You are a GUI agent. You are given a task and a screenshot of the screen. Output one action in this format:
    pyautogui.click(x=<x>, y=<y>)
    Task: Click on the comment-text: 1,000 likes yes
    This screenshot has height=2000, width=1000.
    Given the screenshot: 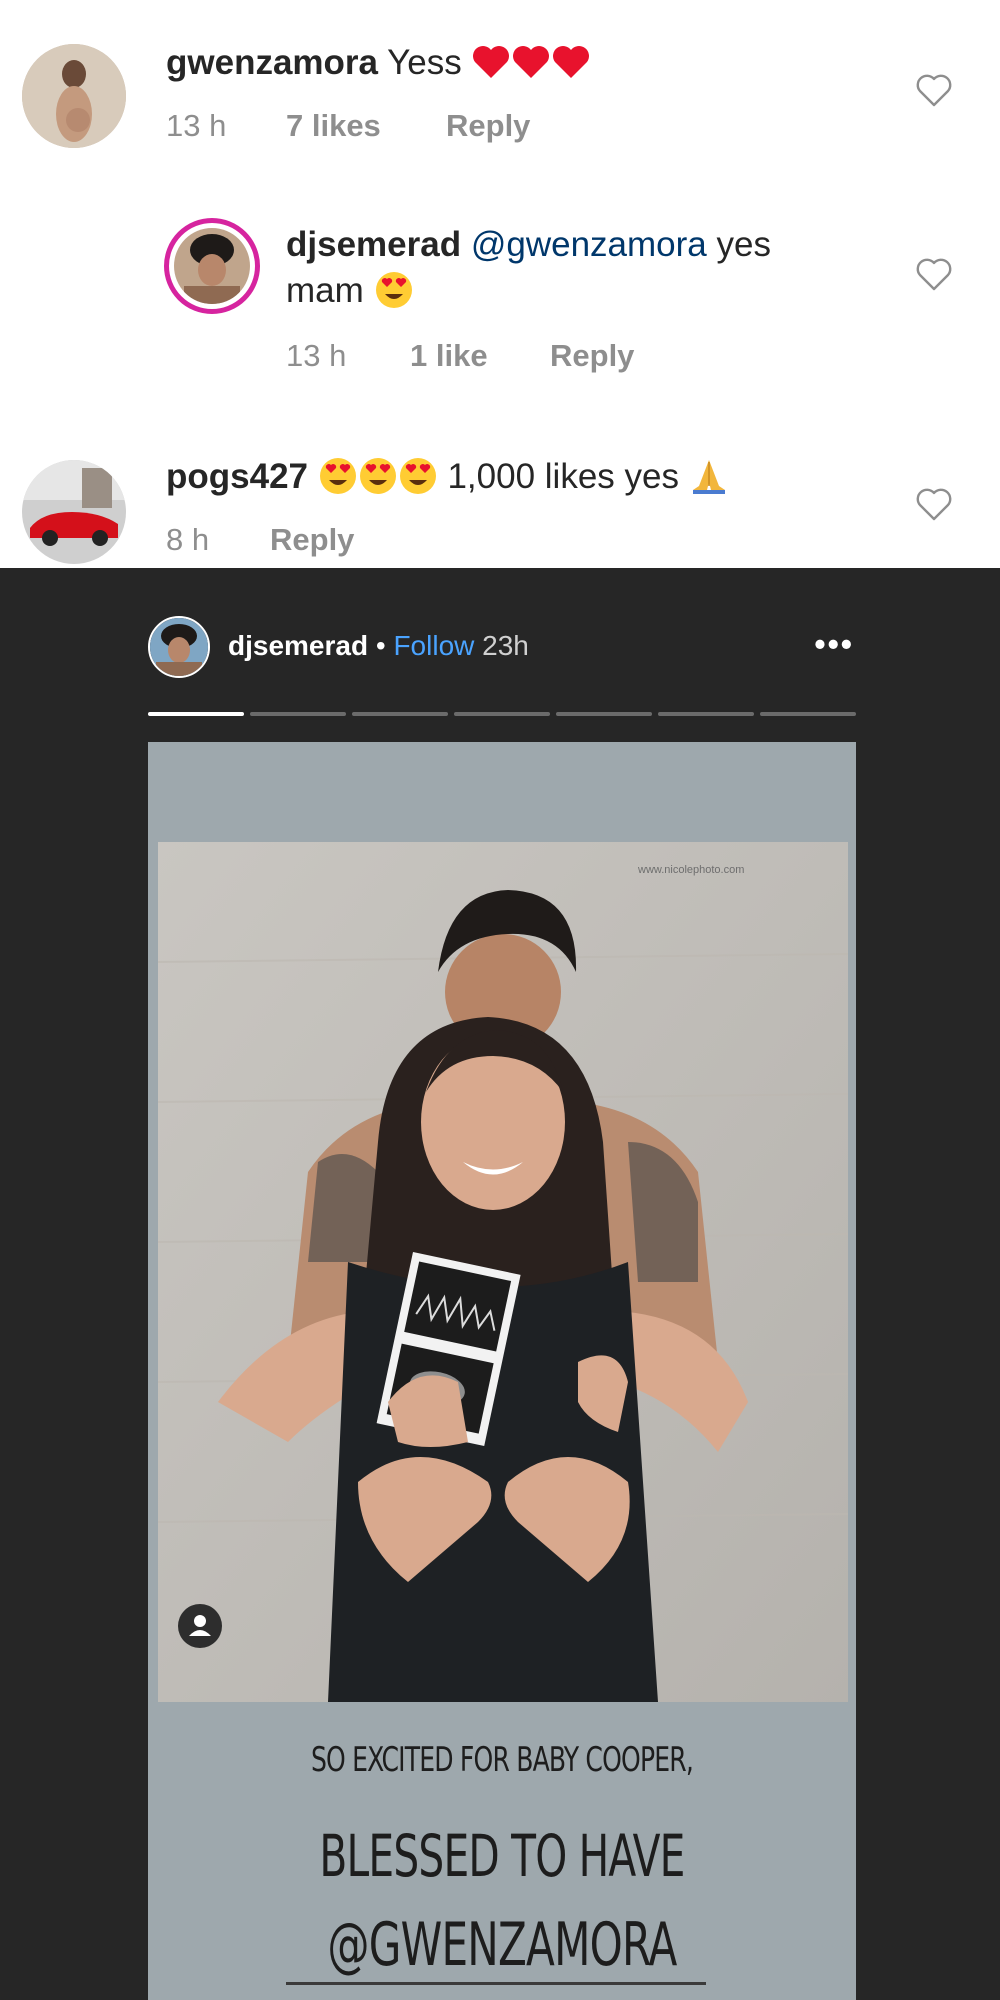 What is the action you would take?
    pyautogui.click(x=563, y=476)
    